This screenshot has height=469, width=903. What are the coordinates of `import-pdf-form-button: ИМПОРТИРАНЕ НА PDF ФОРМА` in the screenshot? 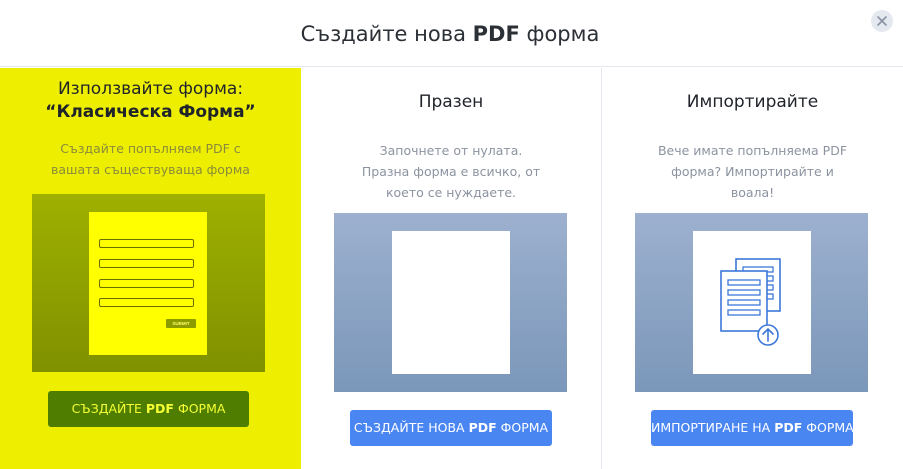 It's located at (752, 428).